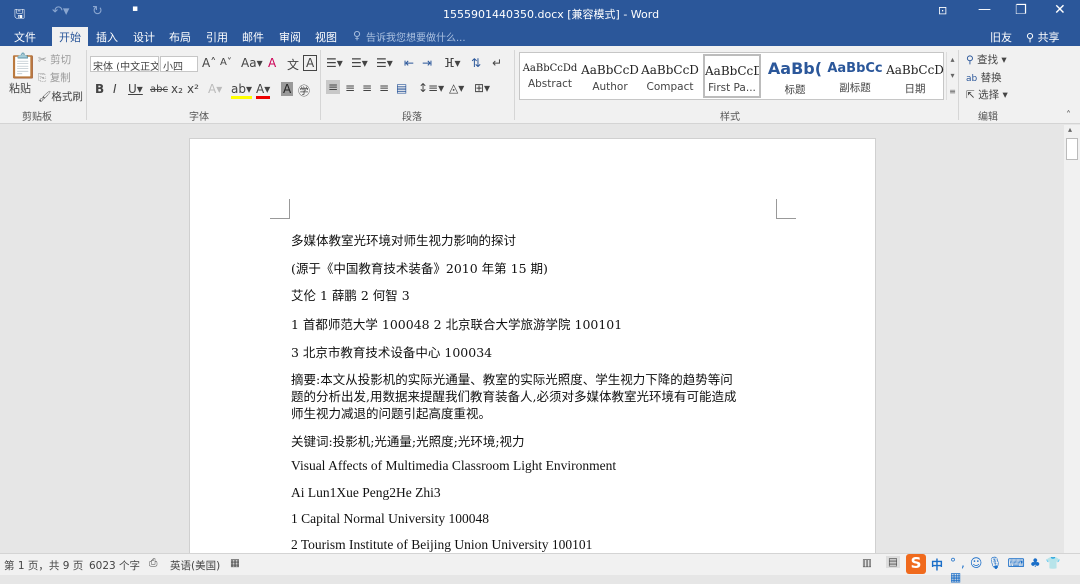  Describe the element at coordinates (70, 36) in the screenshot. I see `tab-home: 开始` at that location.